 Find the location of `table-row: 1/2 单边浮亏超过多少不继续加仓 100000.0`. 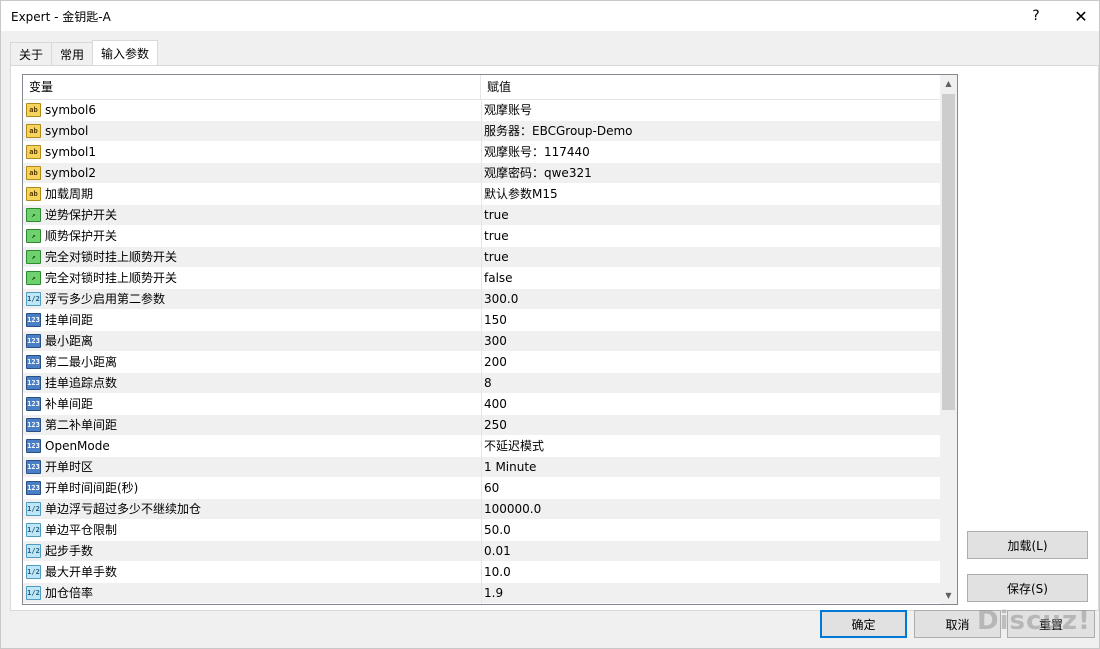

table-row: 1/2 单边浮亏超过多少不继续加仓 100000.0 is located at coordinates (481, 509).